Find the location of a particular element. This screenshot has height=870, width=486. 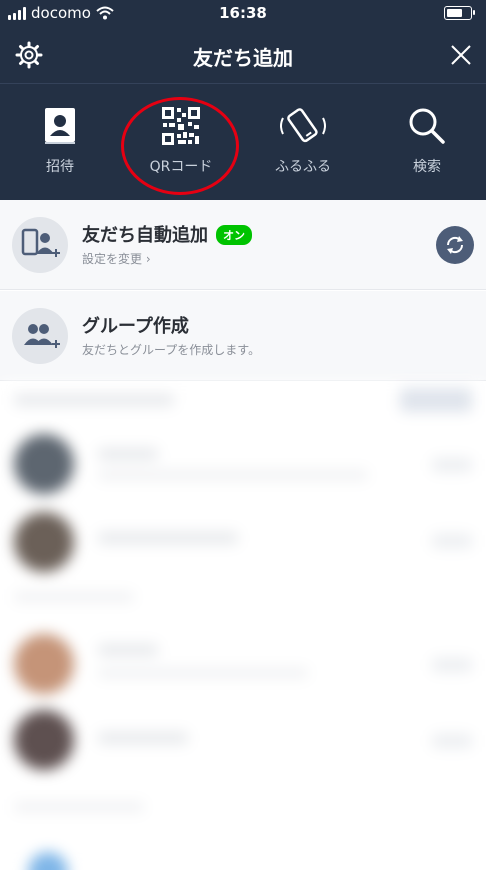

auto-add-friends-row: 友だち自動追加 オン 設定を変更 › is located at coordinates (243, 245).